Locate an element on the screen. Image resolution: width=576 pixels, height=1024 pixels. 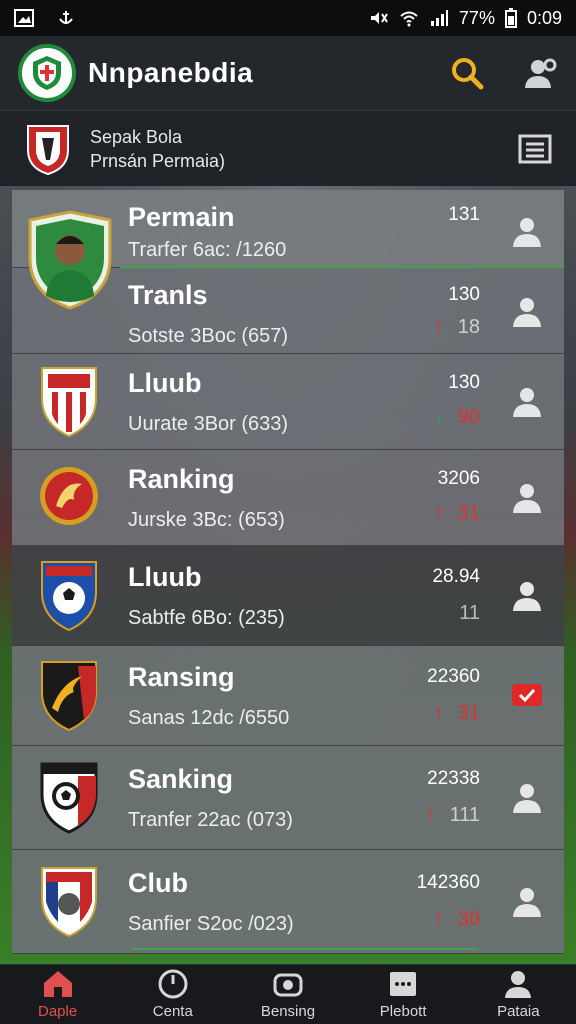
league-subtitle: Prnsán Permaia) is located at coordinates (158, 160).